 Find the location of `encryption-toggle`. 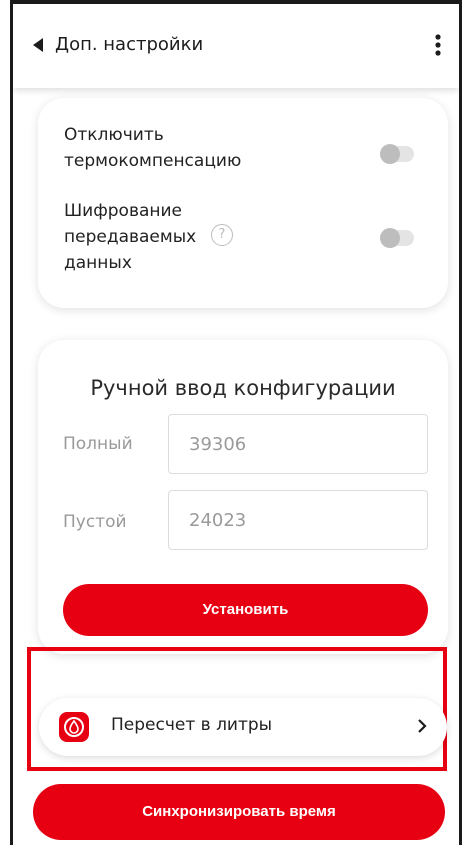

encryption-toggle is located at coordinates (397, 238).